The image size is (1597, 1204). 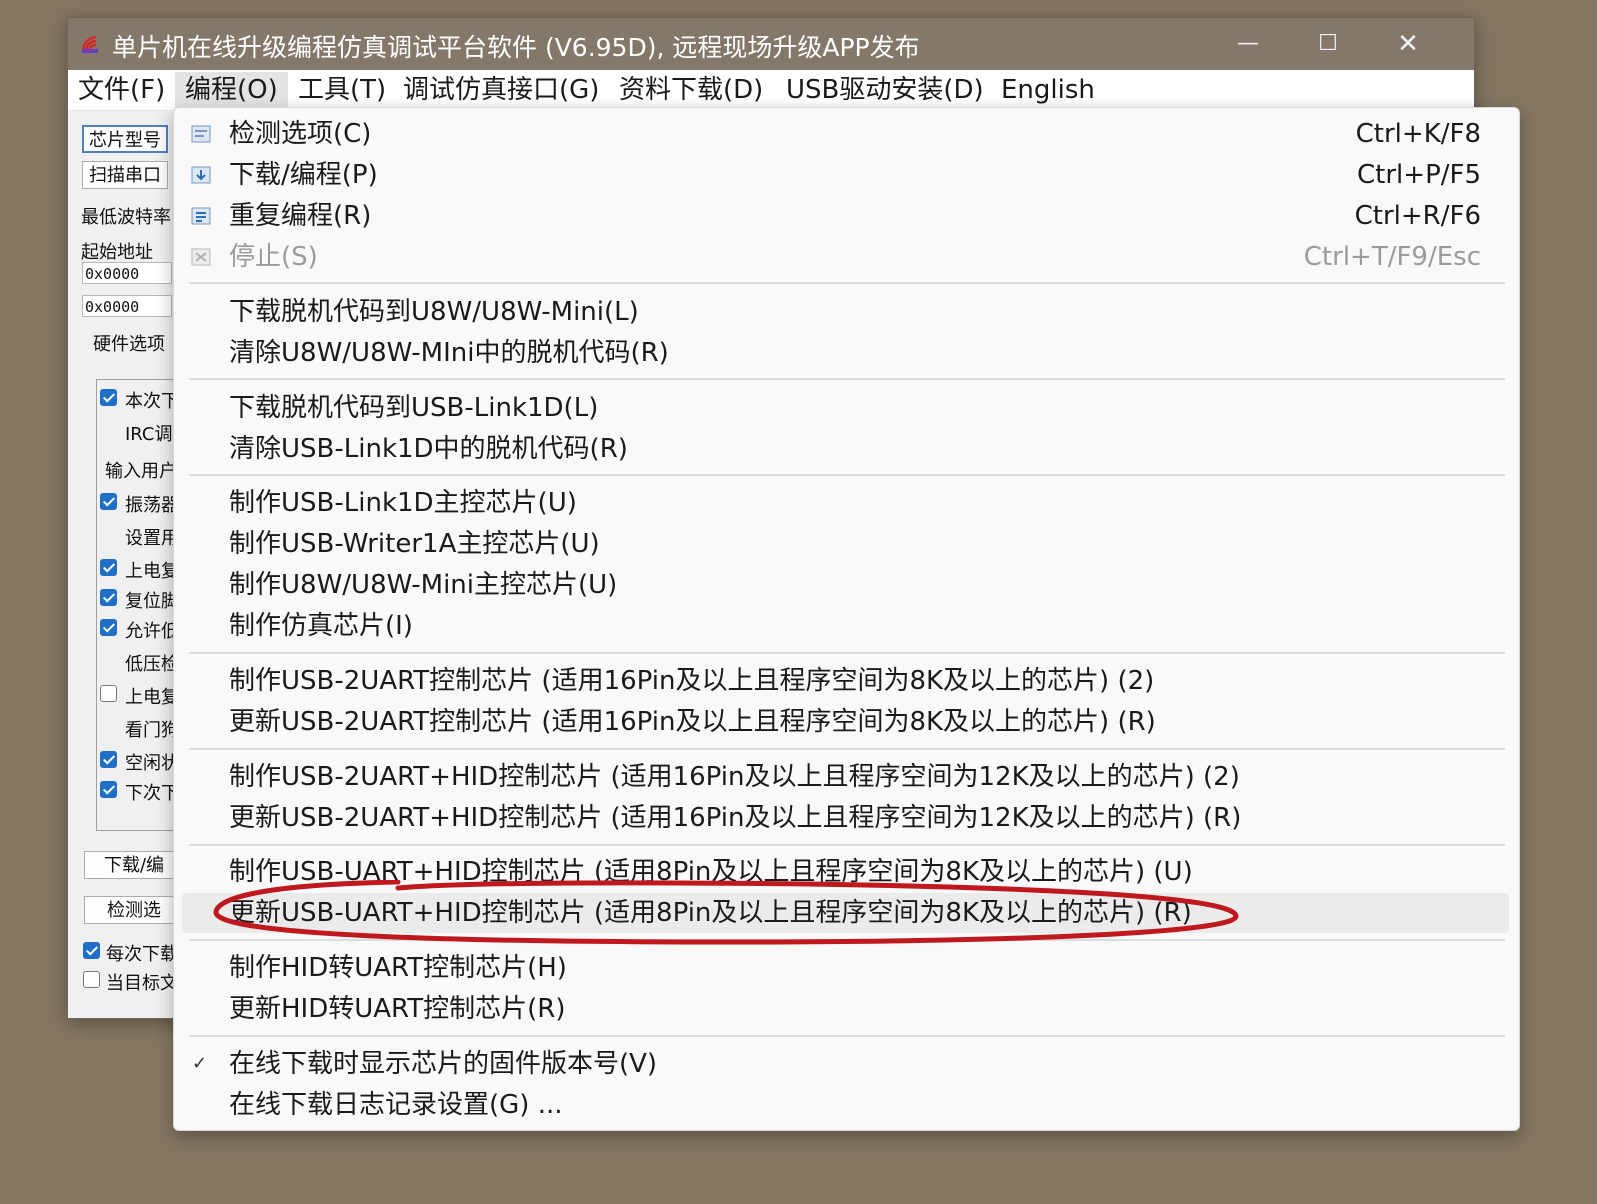 What do you see at coordinates (117, 252) in the screenshot?
I see `start-address-label: 起始地址` at bounding box center [117, 252].